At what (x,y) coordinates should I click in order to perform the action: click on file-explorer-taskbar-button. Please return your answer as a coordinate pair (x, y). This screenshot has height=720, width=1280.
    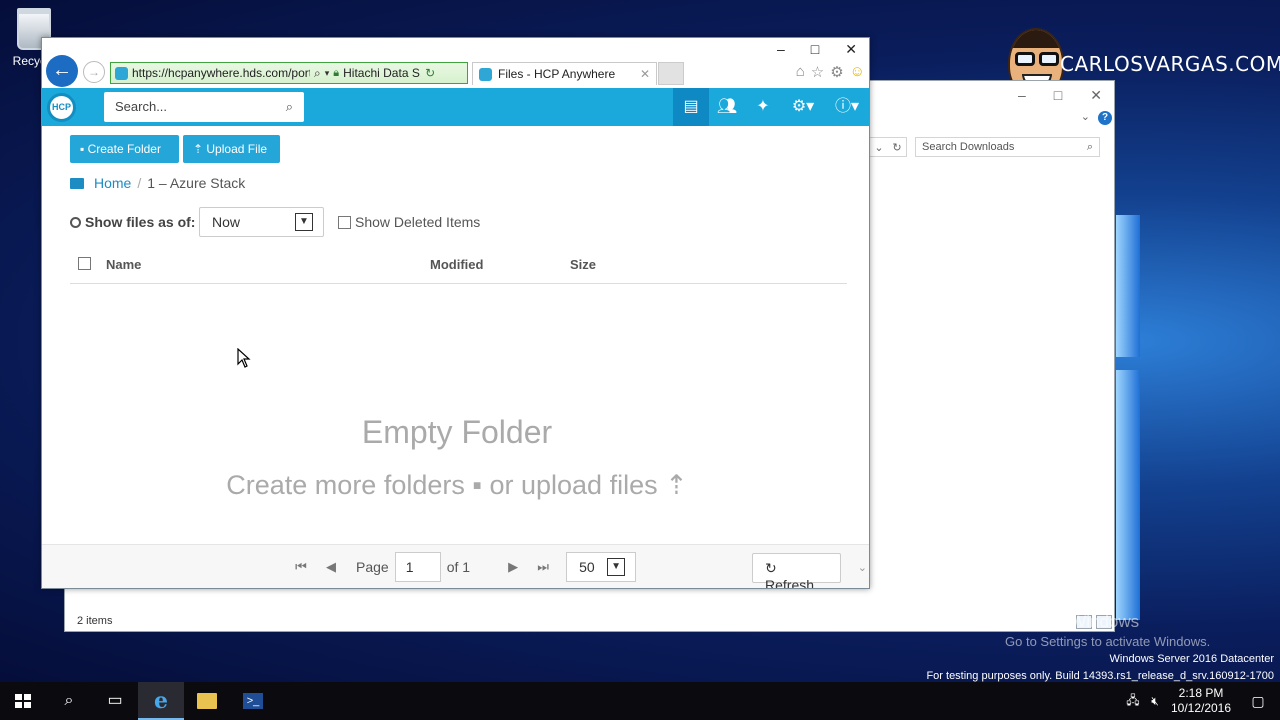
    Looking at the image, I should click on (207, 701).